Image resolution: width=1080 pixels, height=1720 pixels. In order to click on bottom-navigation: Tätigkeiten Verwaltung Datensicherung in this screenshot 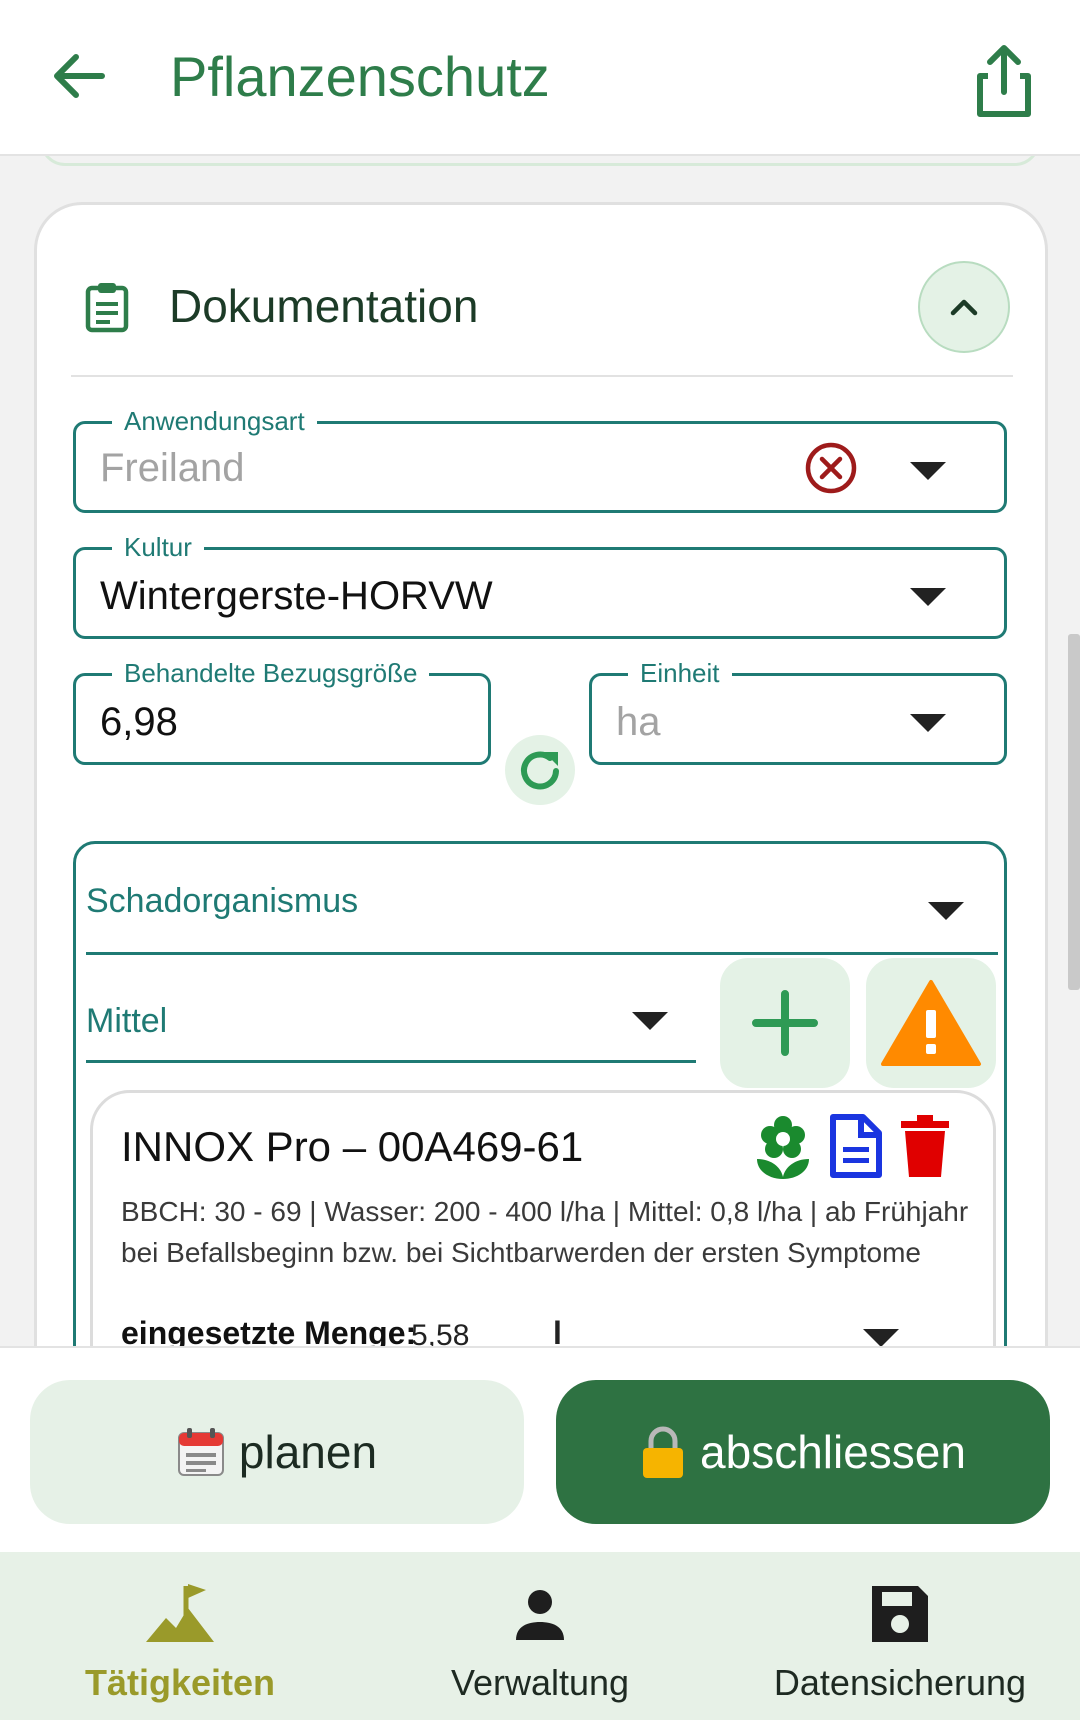, I will do `click(540, 1636)`.